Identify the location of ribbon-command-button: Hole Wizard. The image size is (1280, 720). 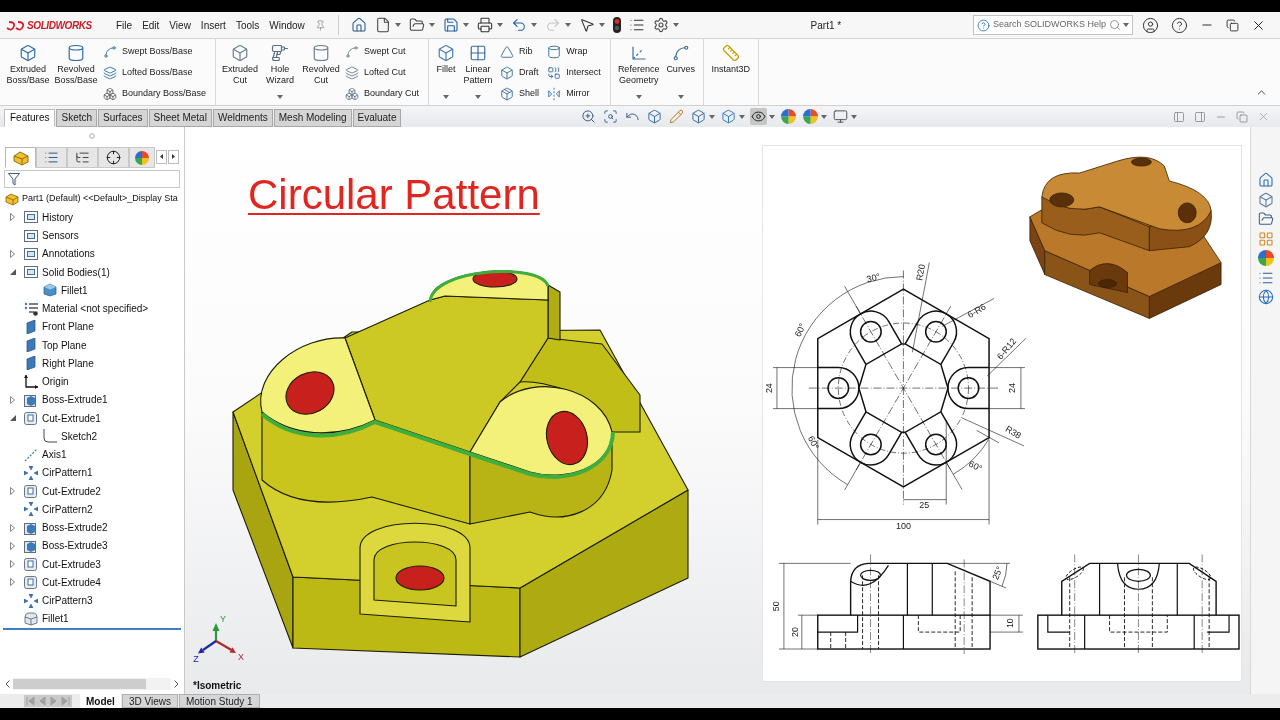
(280, 72).